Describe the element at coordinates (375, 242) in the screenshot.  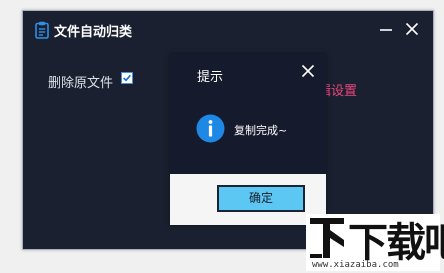
I see `watermark: 下载吧 www.xiazaiba.com` at that location.